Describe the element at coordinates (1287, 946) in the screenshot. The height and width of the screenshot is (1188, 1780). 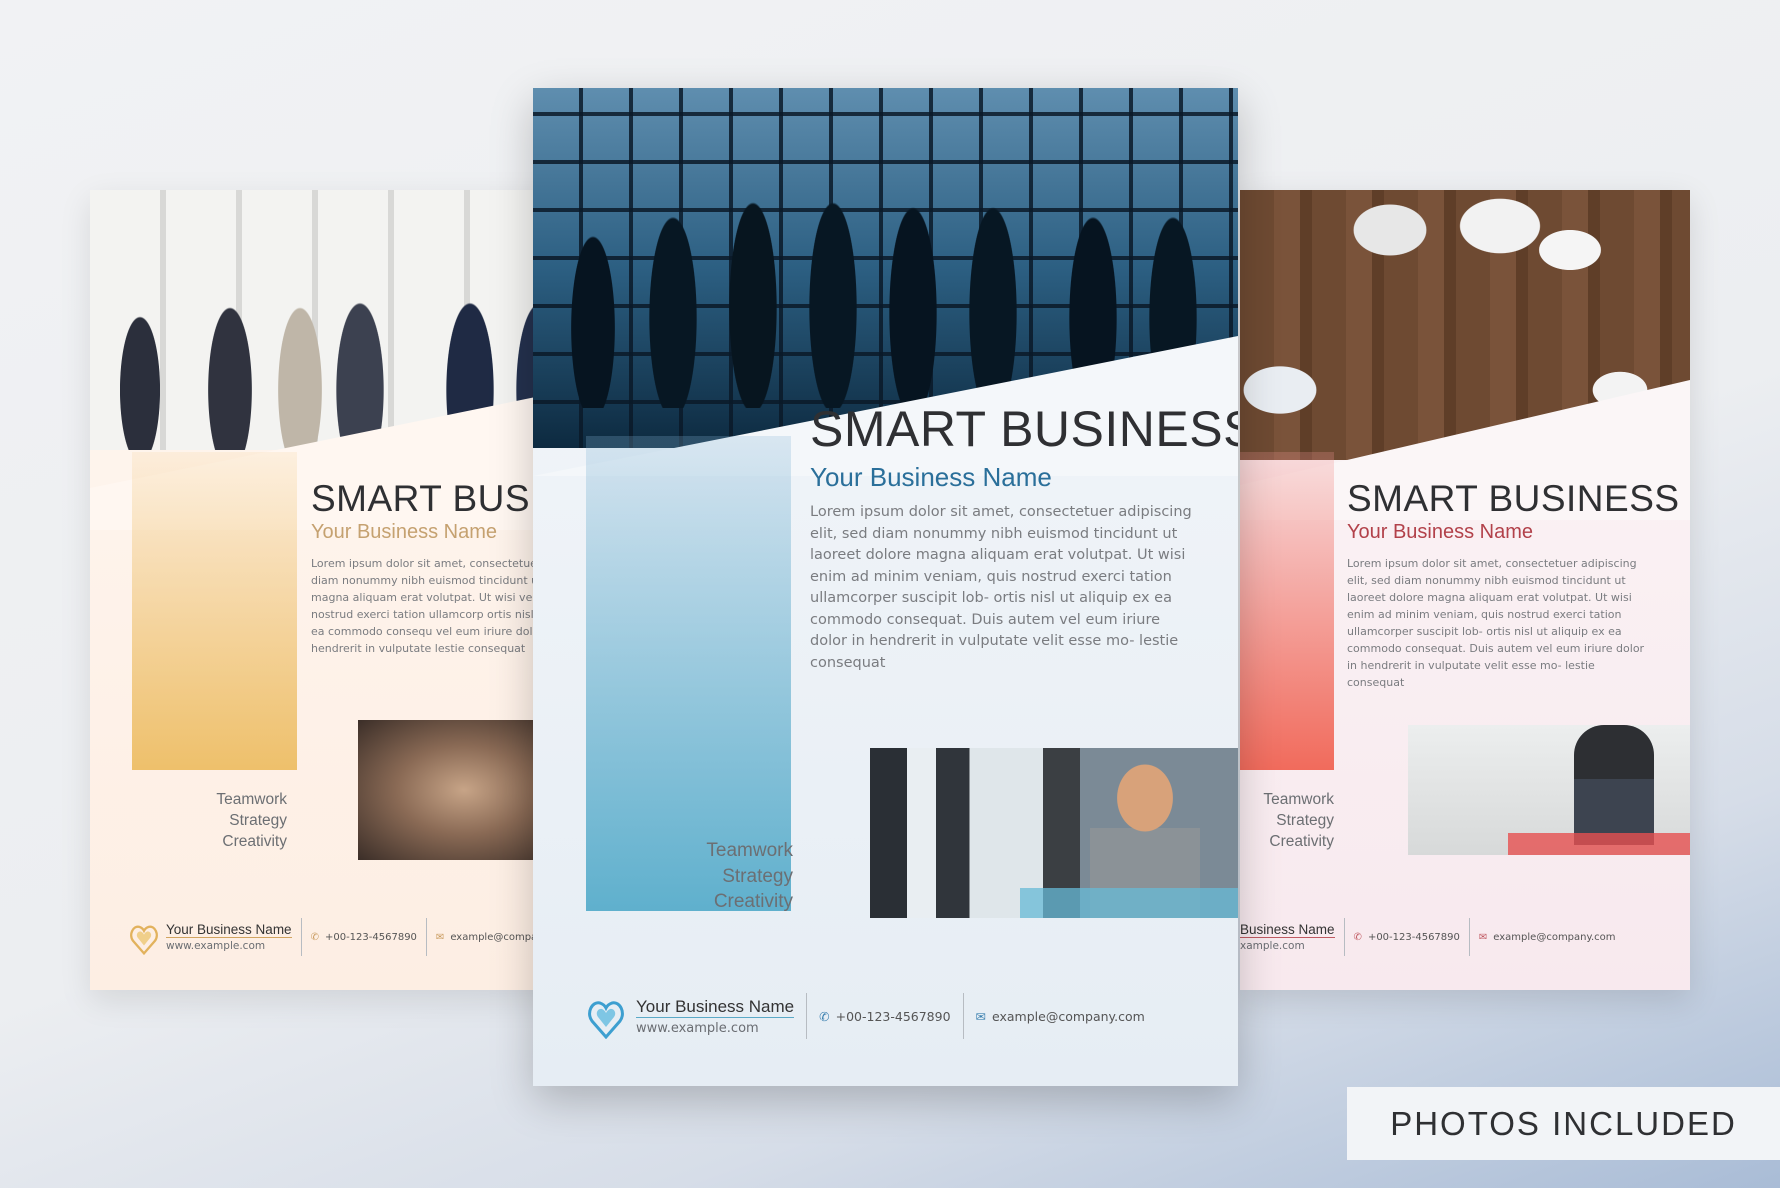
I see `business-url: xample.com` at that location.